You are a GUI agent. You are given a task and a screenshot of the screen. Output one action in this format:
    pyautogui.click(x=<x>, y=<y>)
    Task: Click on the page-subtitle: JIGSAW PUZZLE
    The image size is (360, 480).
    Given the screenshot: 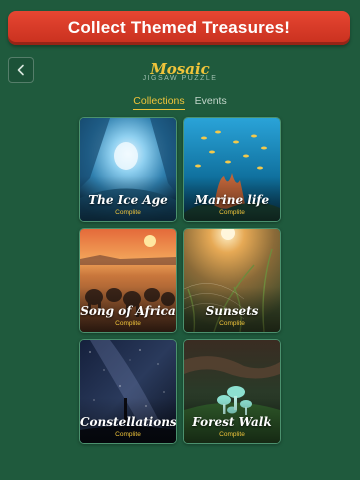 What is the action you would take?
    pyautogui.click(x=180, y=78)
    